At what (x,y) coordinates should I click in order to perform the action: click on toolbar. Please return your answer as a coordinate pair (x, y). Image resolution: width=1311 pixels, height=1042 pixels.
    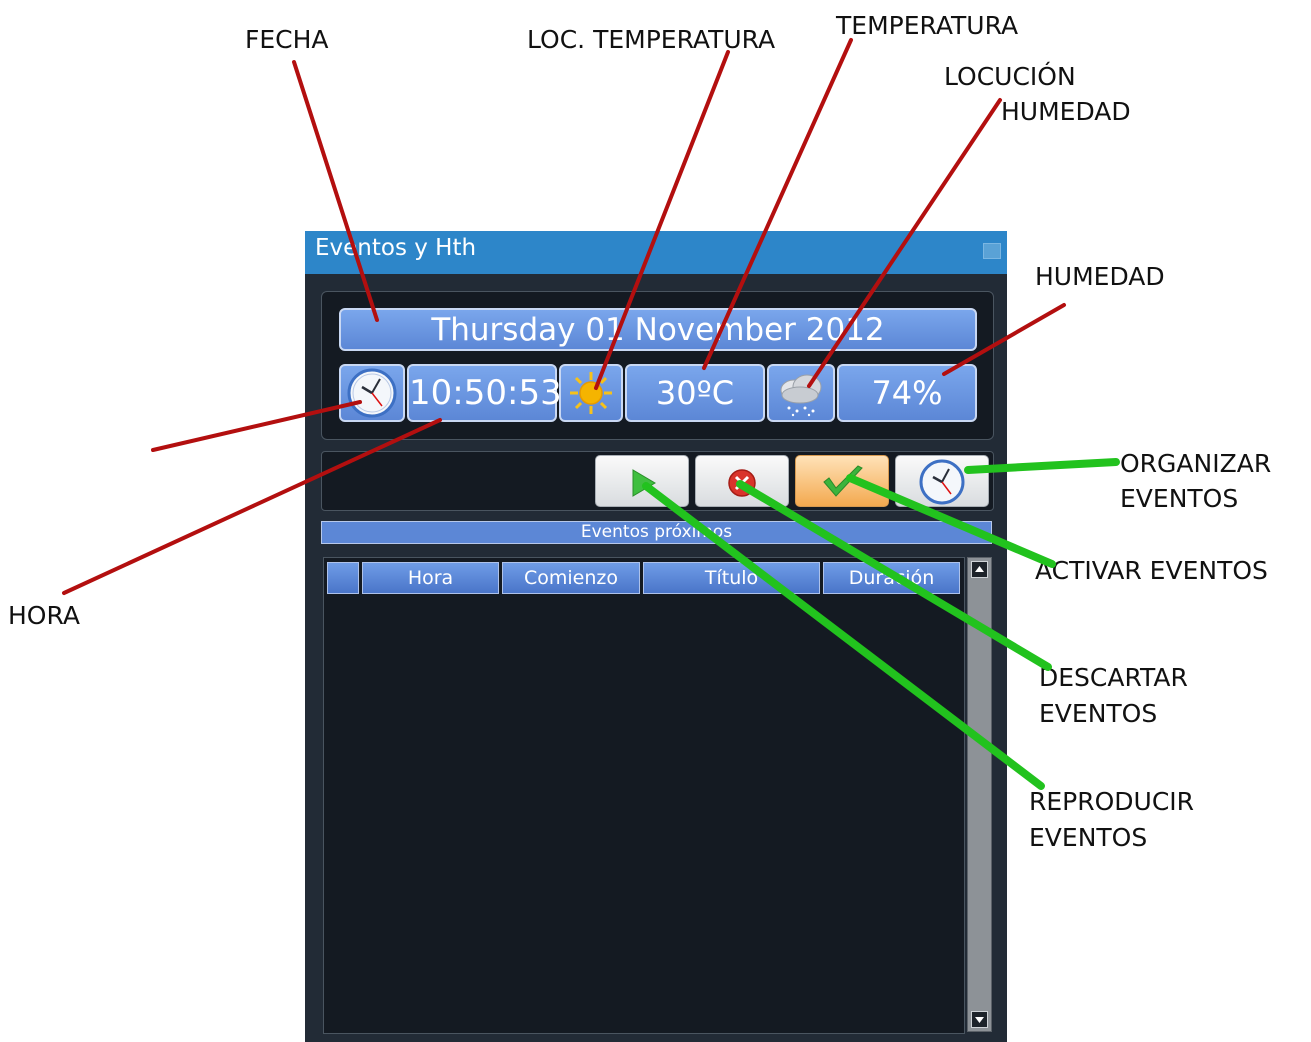
    Looking at the image, I should click on (657, 481).